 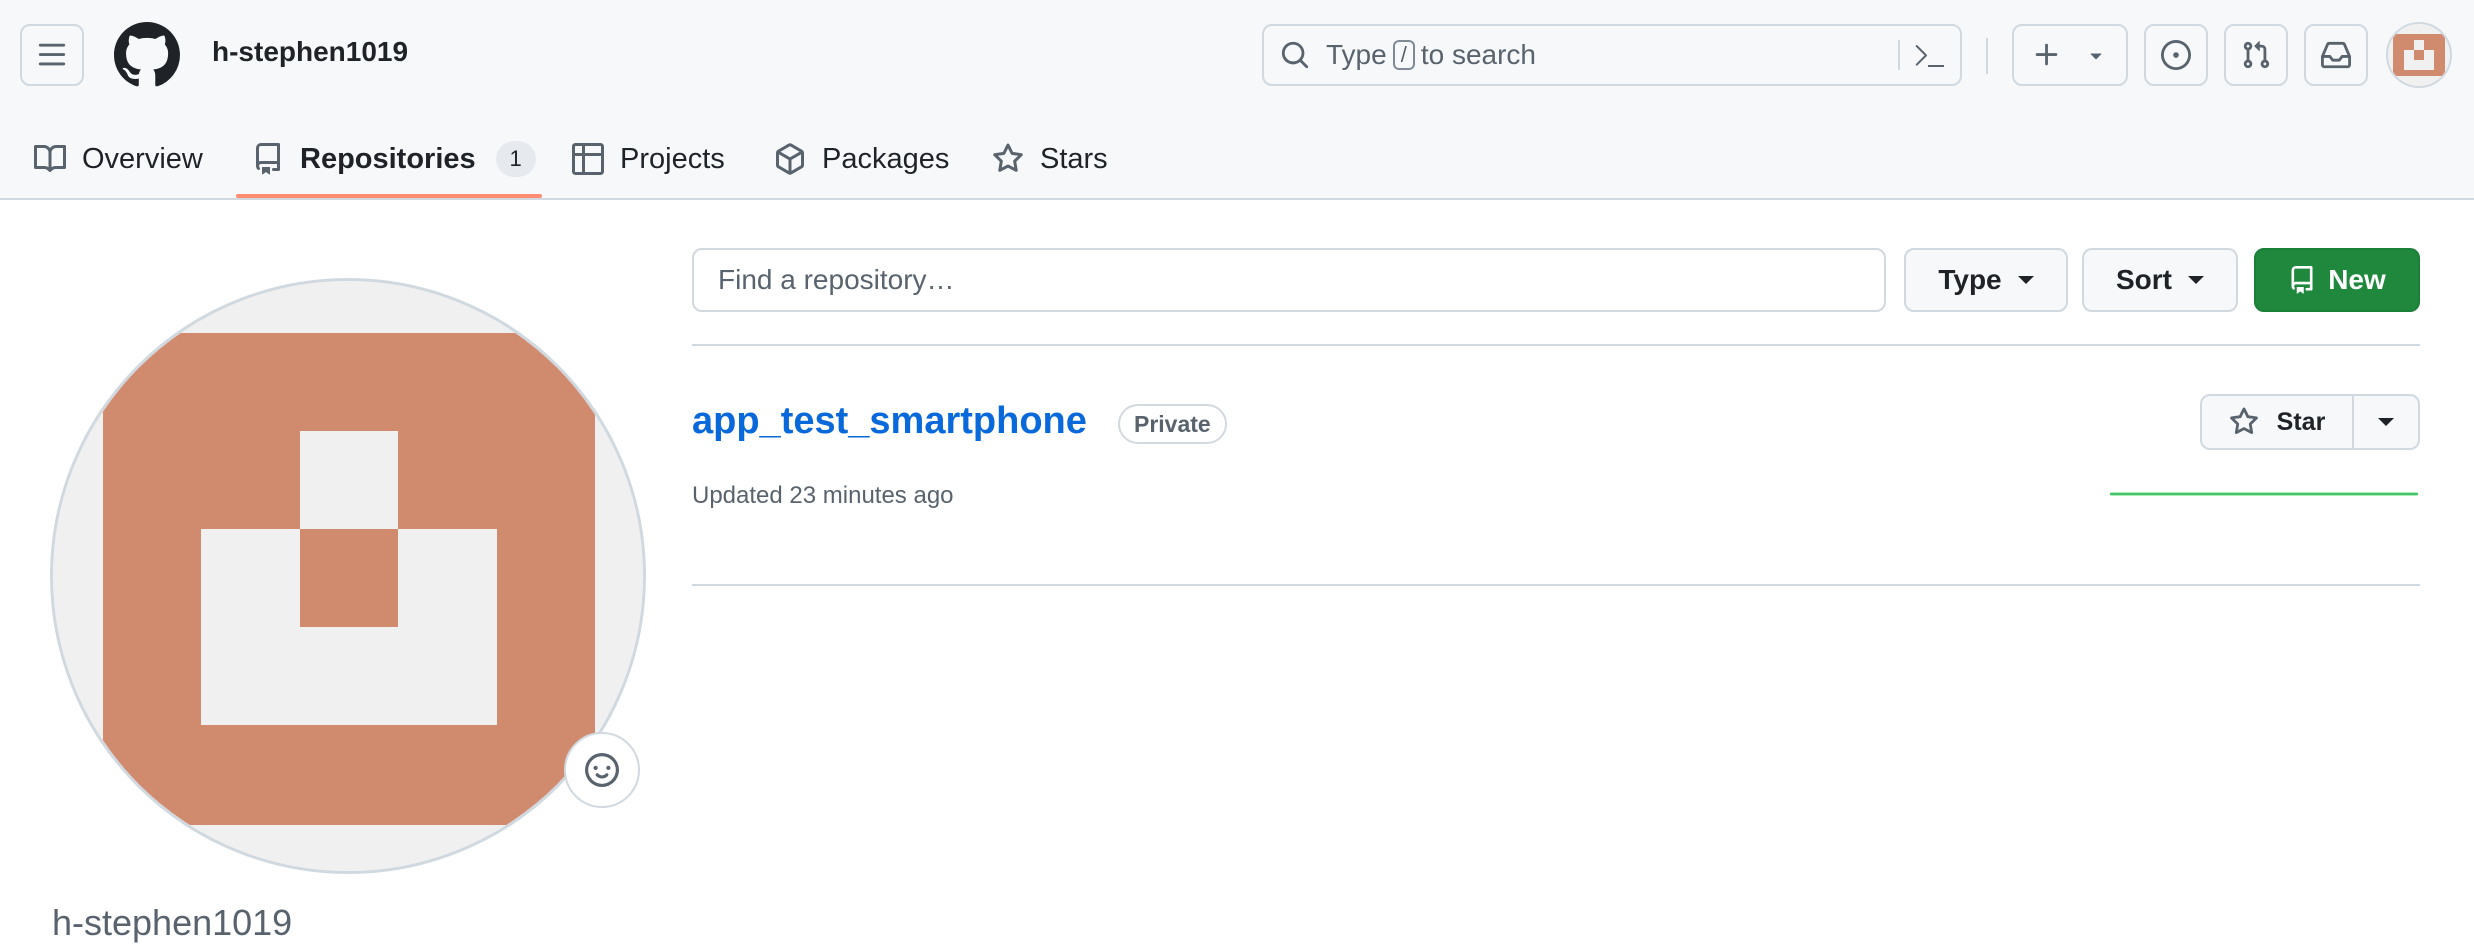 I want to click on header-divider, so click(x=1987, y=56).